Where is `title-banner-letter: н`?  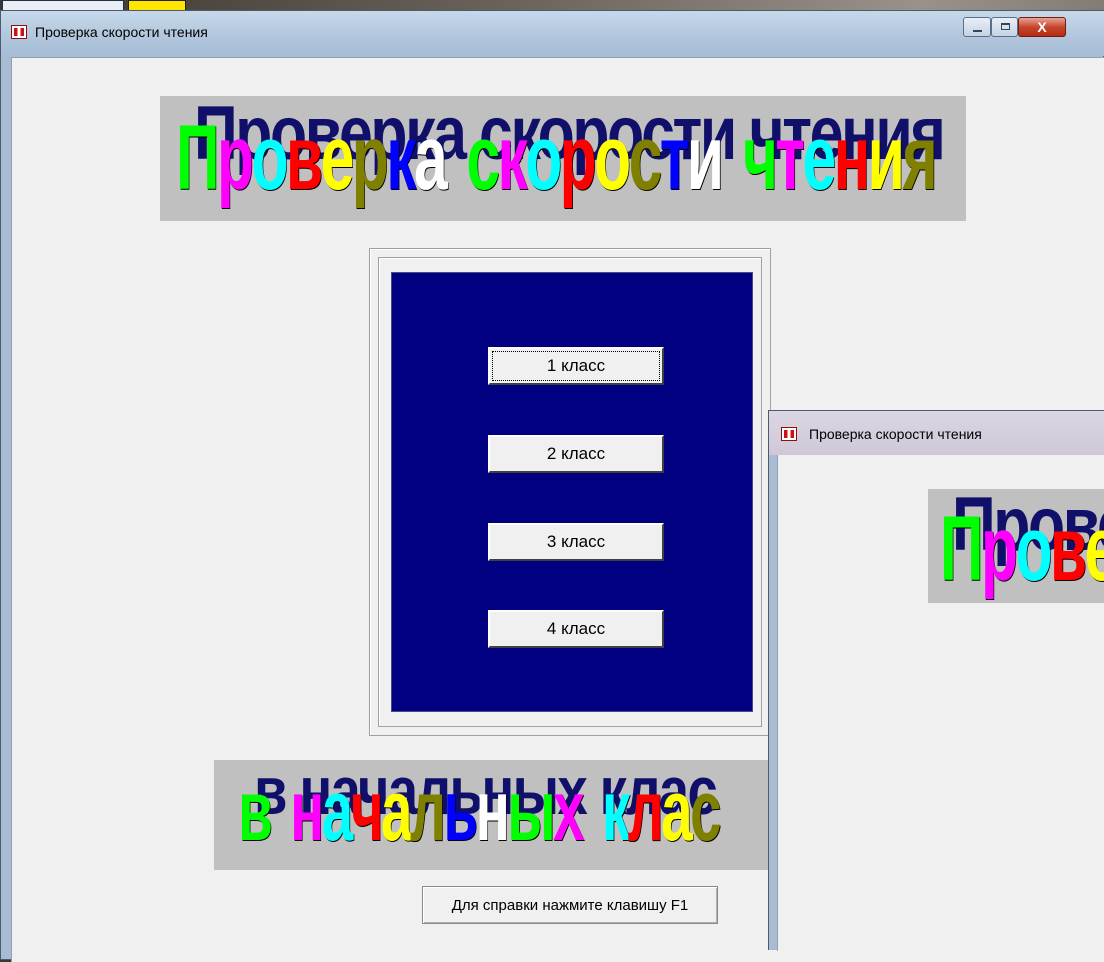
title-banner-letter: н is located at coordinates (852, 158).